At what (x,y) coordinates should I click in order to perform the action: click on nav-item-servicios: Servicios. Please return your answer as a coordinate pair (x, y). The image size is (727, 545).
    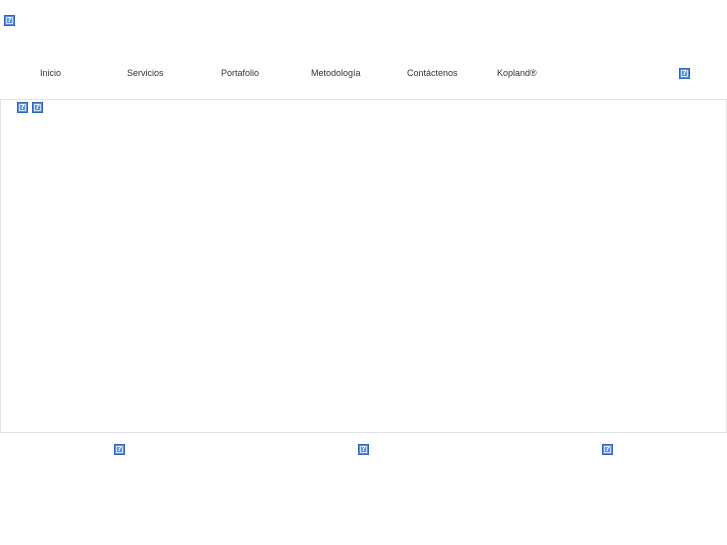
    Looking at the image, I should click on (145, 73).